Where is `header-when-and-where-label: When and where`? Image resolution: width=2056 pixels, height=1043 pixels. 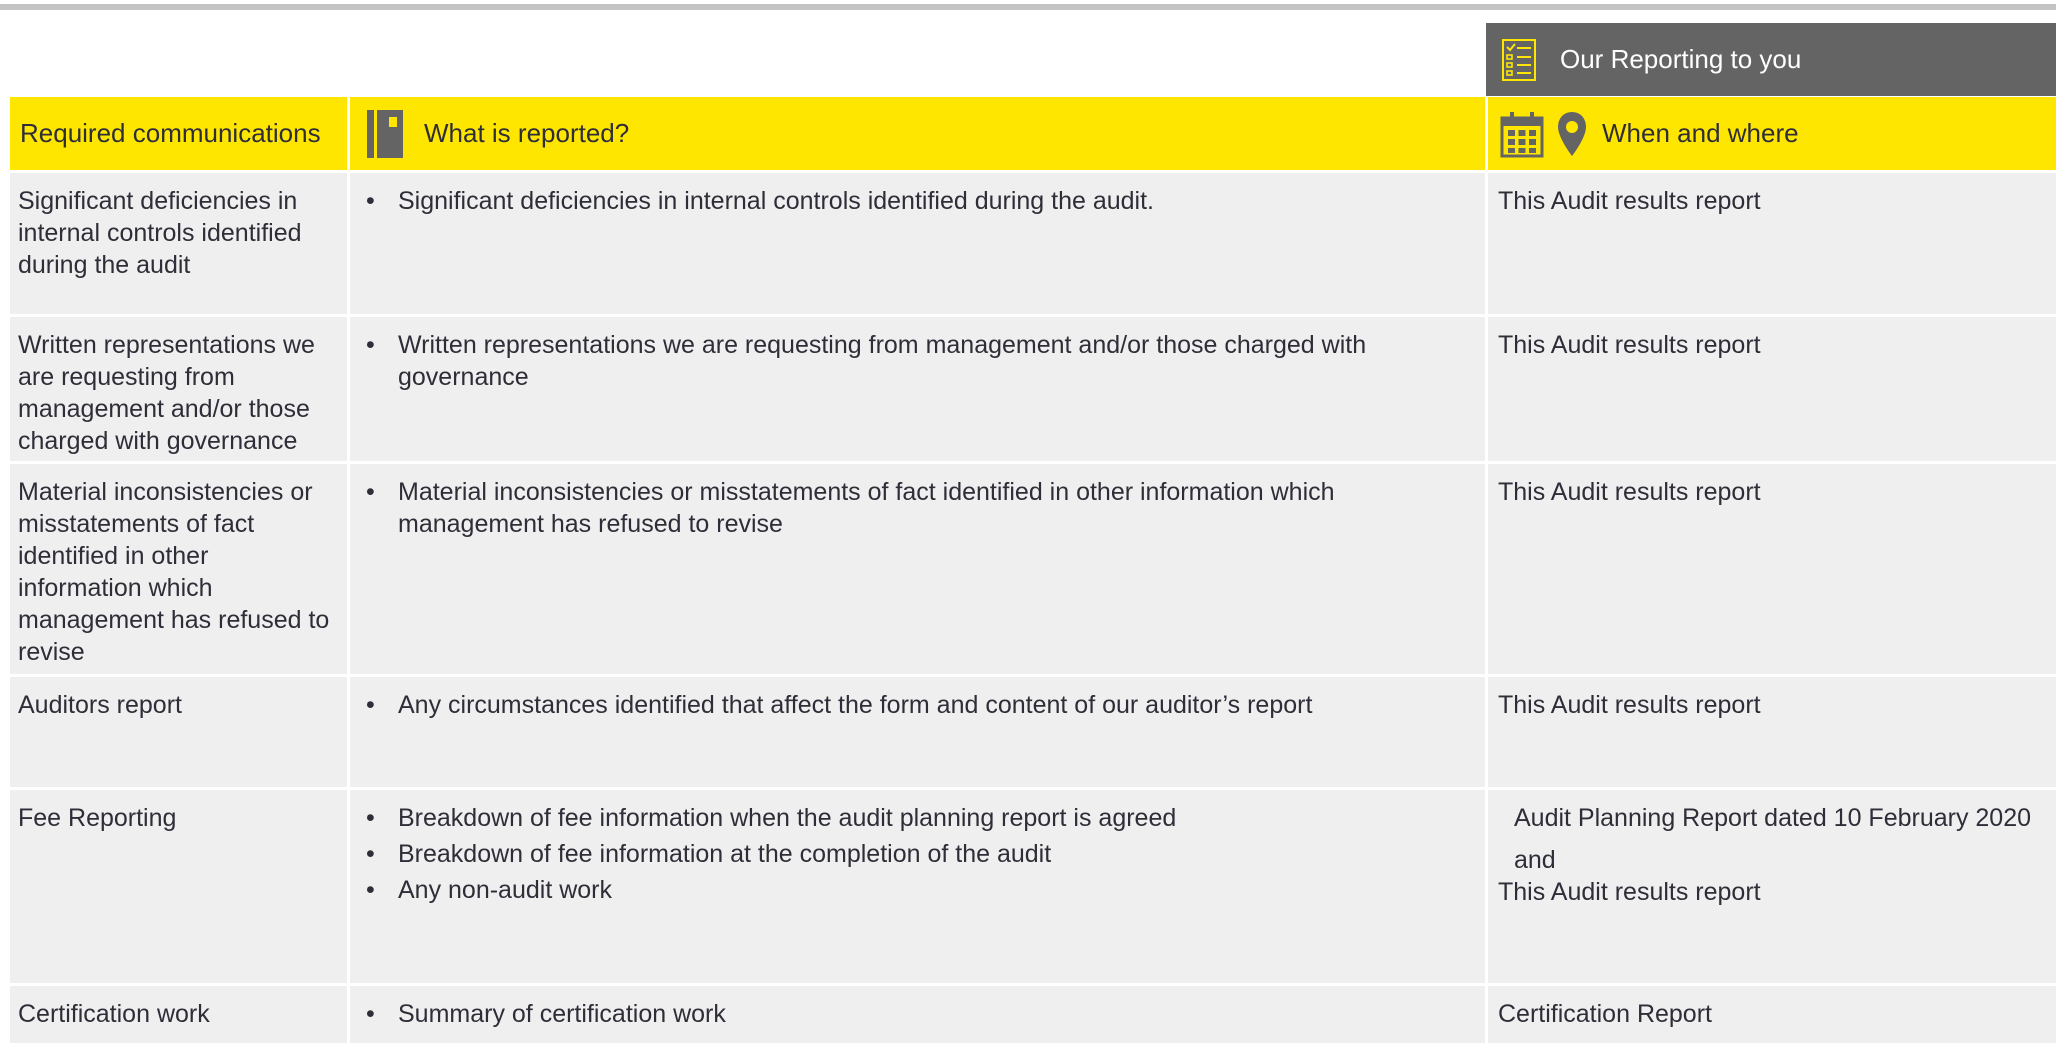 header-when-and-where-label: When and where is located at coordinates (1700, 133).